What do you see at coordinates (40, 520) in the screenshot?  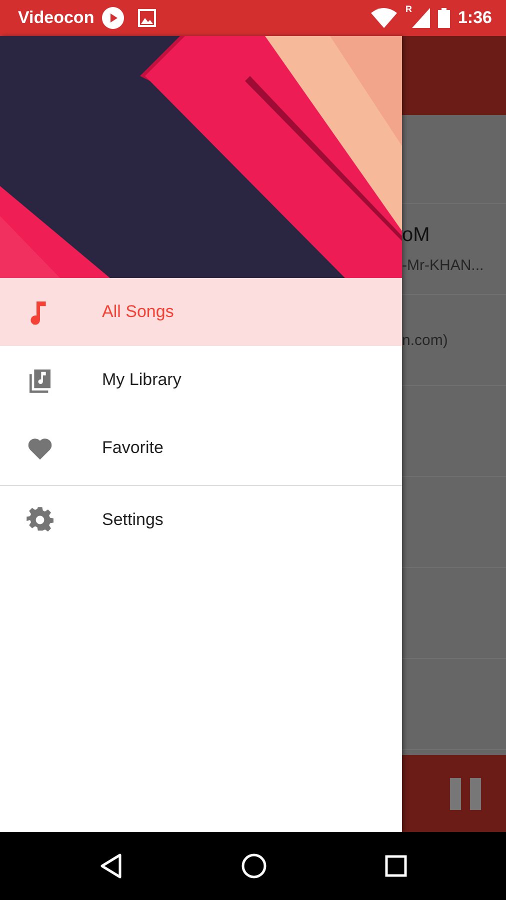 I see `settings-icon` at bounding box center [40, 520].